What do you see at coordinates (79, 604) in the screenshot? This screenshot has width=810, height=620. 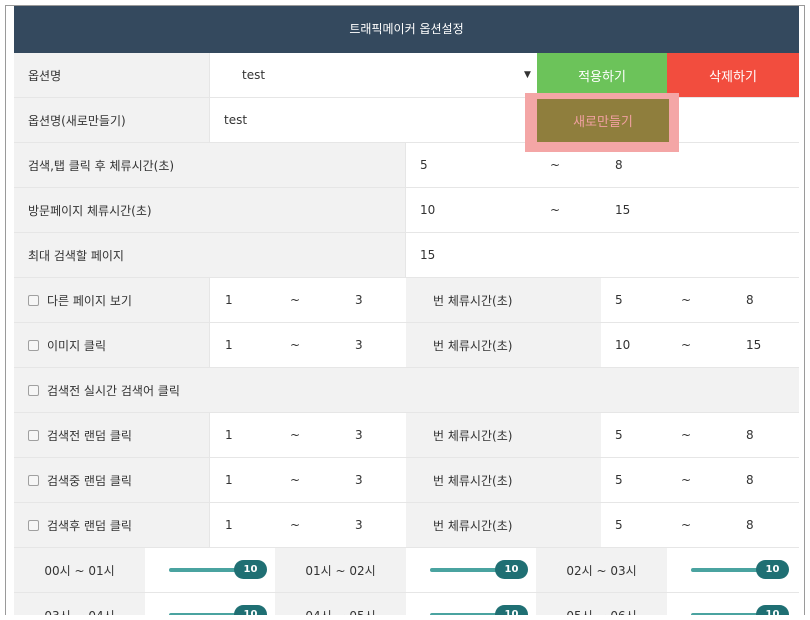 I see `hour-label: 03시 ~ 04시` at bounding box center [79, 604].